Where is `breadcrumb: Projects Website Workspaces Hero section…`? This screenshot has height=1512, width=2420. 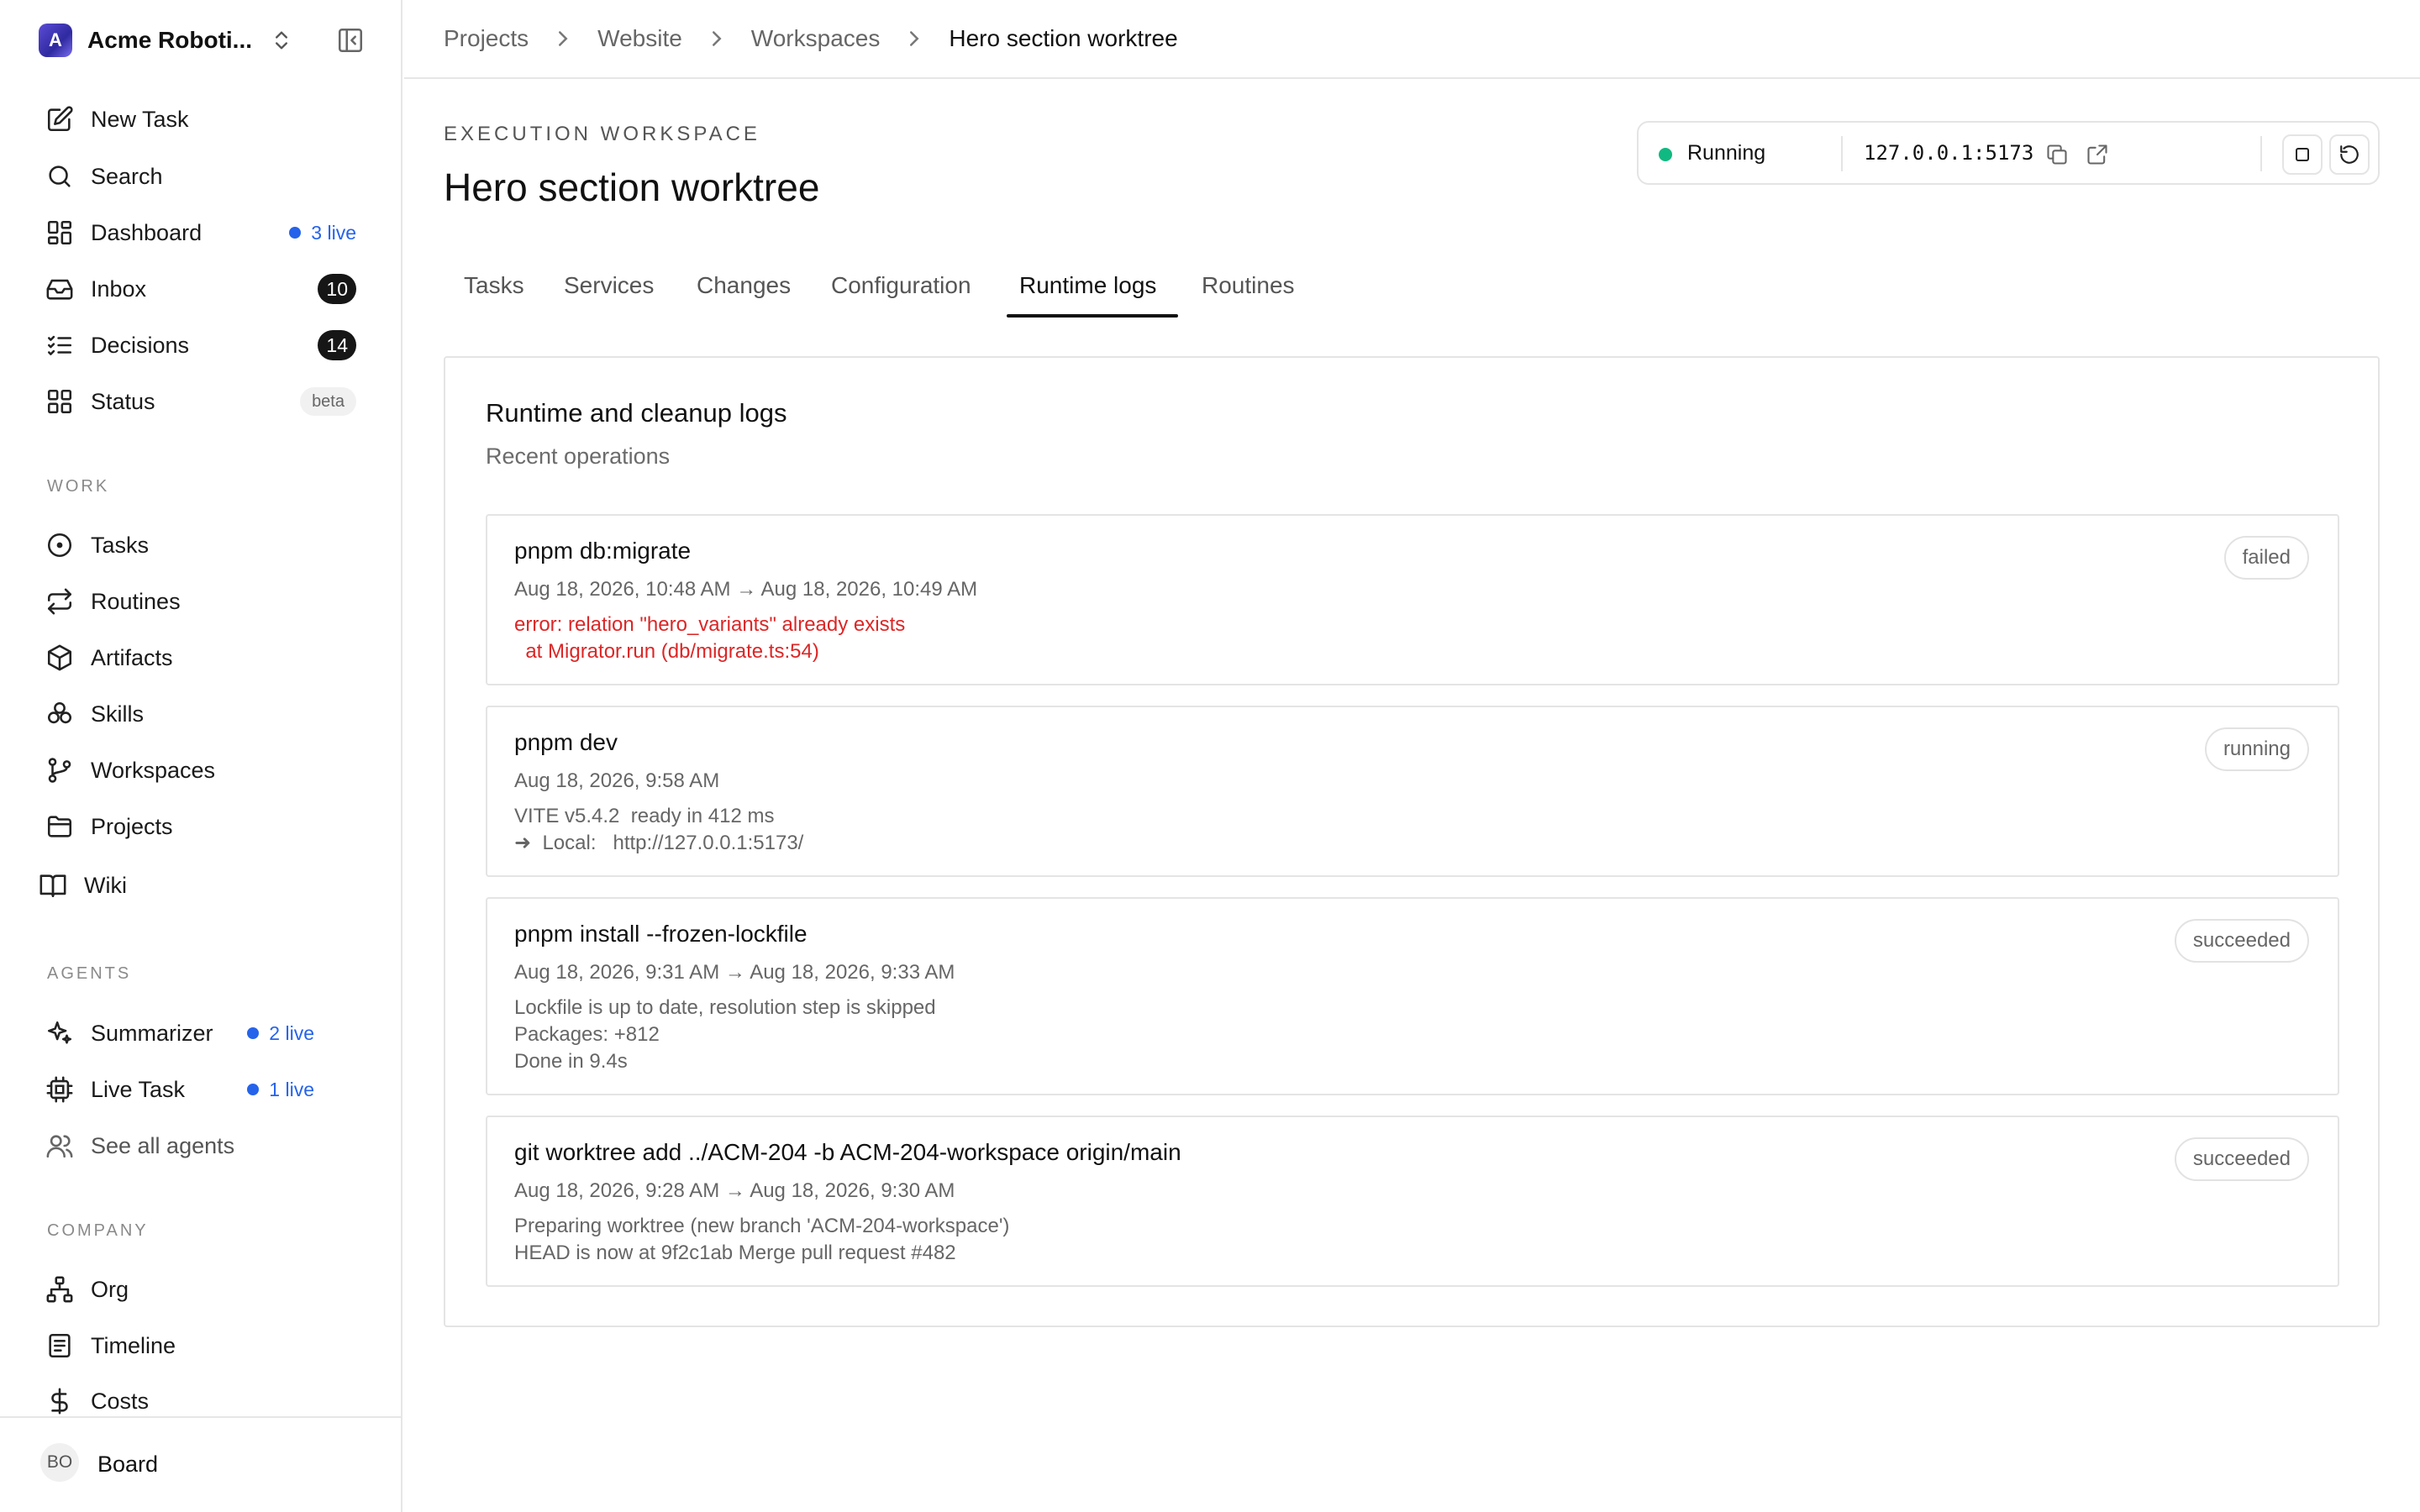
breadcrumb: Projects Website Workspaces Hero section… is located at coordinates (1412, 39).